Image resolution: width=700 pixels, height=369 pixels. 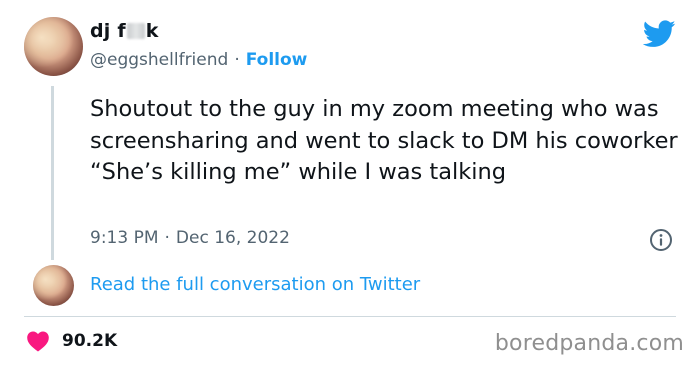 I want to click on author-handle-row: @eggshellfriend · Follow, so click(x=198, y=60).